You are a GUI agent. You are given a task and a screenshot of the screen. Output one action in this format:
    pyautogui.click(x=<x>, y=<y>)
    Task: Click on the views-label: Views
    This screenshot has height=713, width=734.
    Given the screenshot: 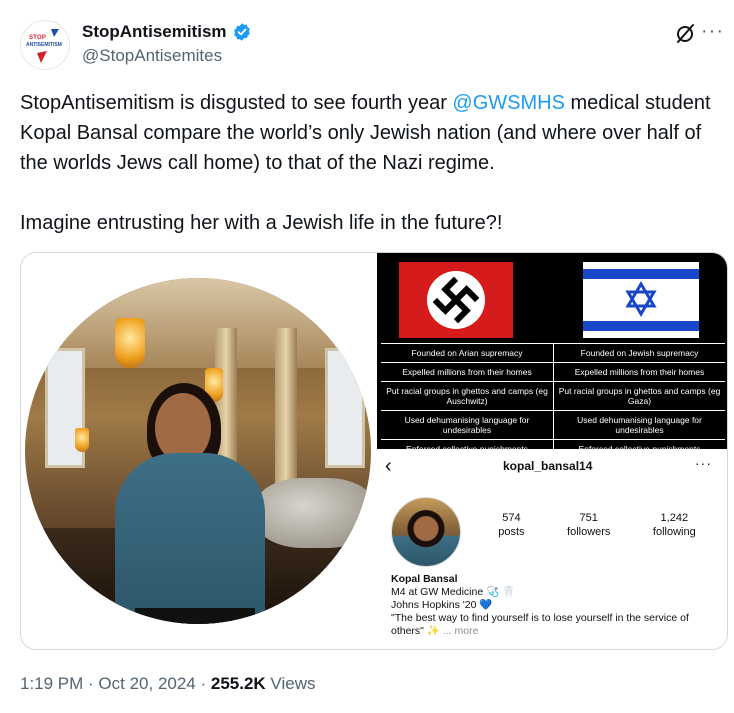 What is the action you would take?
    pyautogui.click(x=290, y=683)
    